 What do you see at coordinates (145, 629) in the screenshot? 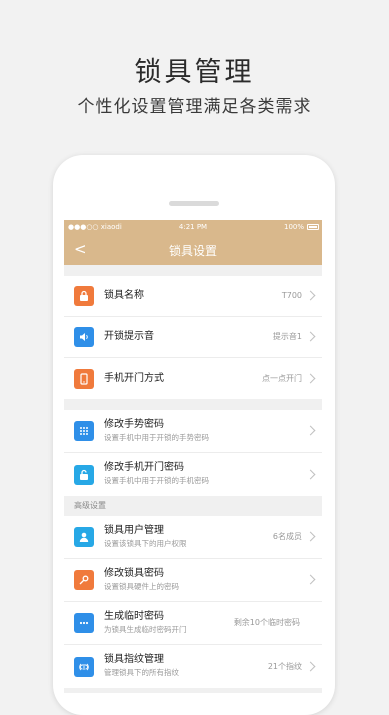
I see `temp-password-desc: 为锁具生成临时密码开门` at bounding box center [145, 629].